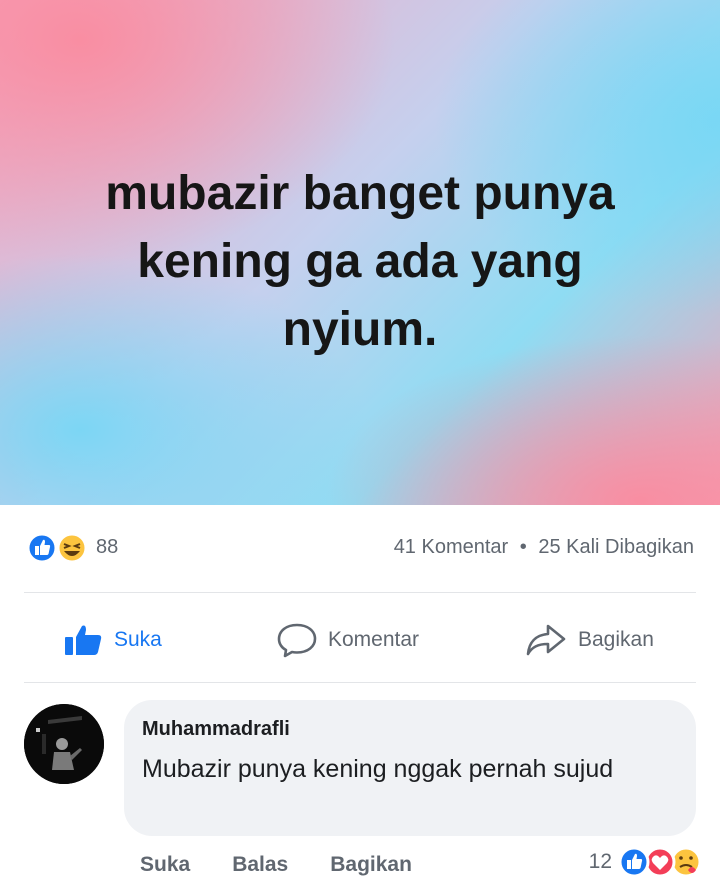 The image size is (720, 881). I want to click on post-reaction-summary, so click(59, 548).